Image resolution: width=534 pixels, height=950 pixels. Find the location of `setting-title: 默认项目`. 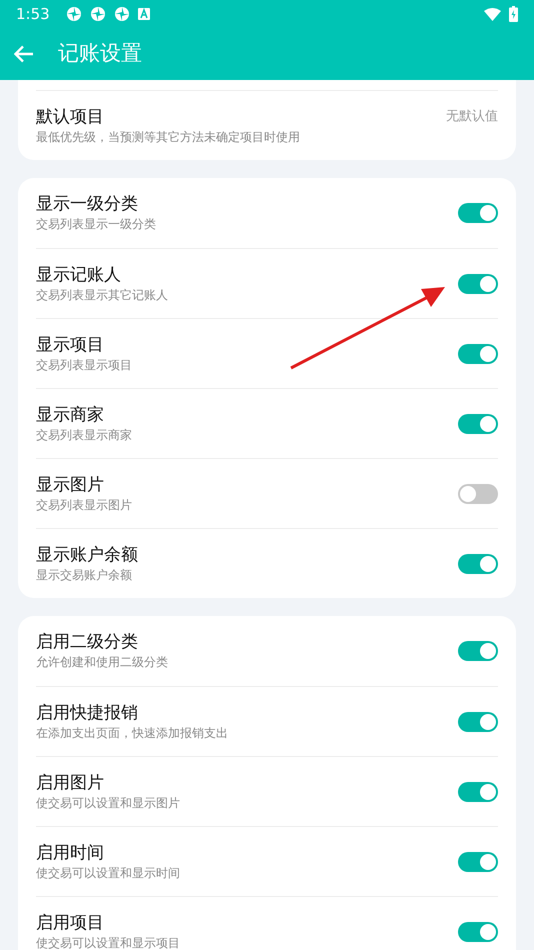

setting-title: 默认项目 is located at coordinates (70, 117).